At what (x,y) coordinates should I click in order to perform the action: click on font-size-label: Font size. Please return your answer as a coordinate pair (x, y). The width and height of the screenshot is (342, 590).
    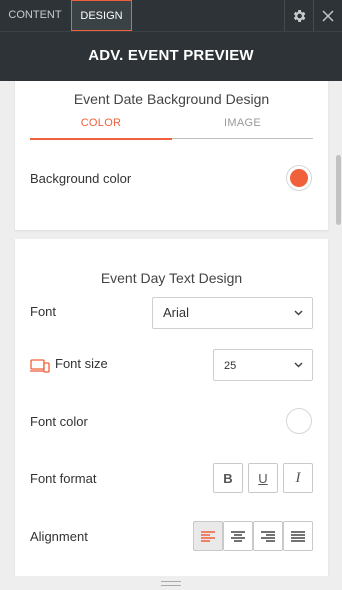
    Looking at the image, I should click on (81, 363).